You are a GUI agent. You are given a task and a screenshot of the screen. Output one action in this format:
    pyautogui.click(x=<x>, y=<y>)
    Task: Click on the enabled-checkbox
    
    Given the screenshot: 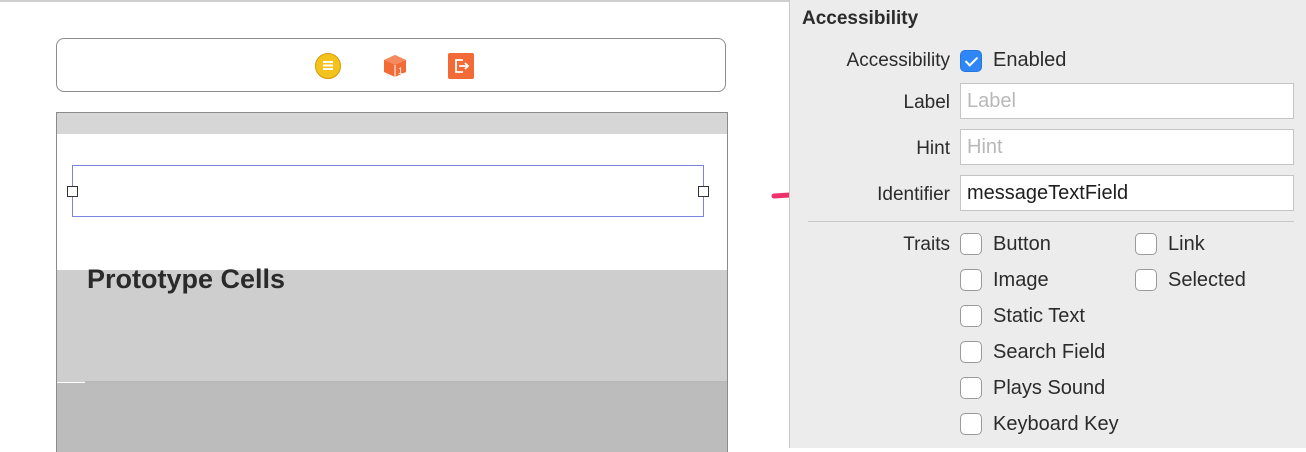 What is the action you would take?
    pyautogui.click(x=971, y=61)
    